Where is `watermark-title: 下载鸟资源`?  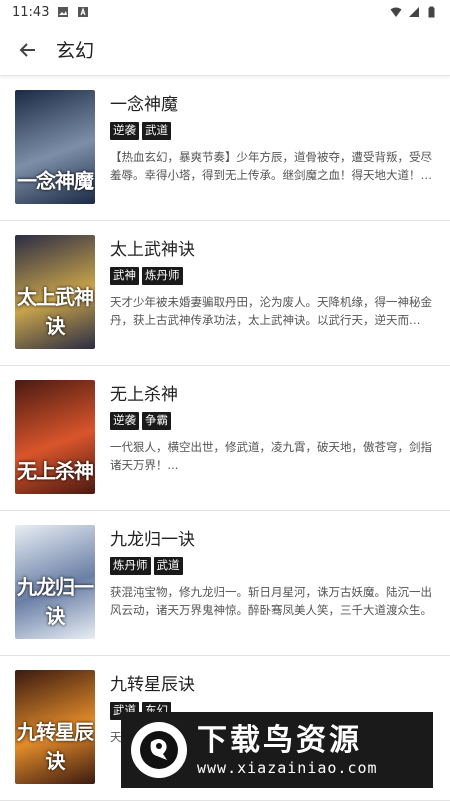
watermark-title: 下载鸟资源 is located at coordinates (279, 740).